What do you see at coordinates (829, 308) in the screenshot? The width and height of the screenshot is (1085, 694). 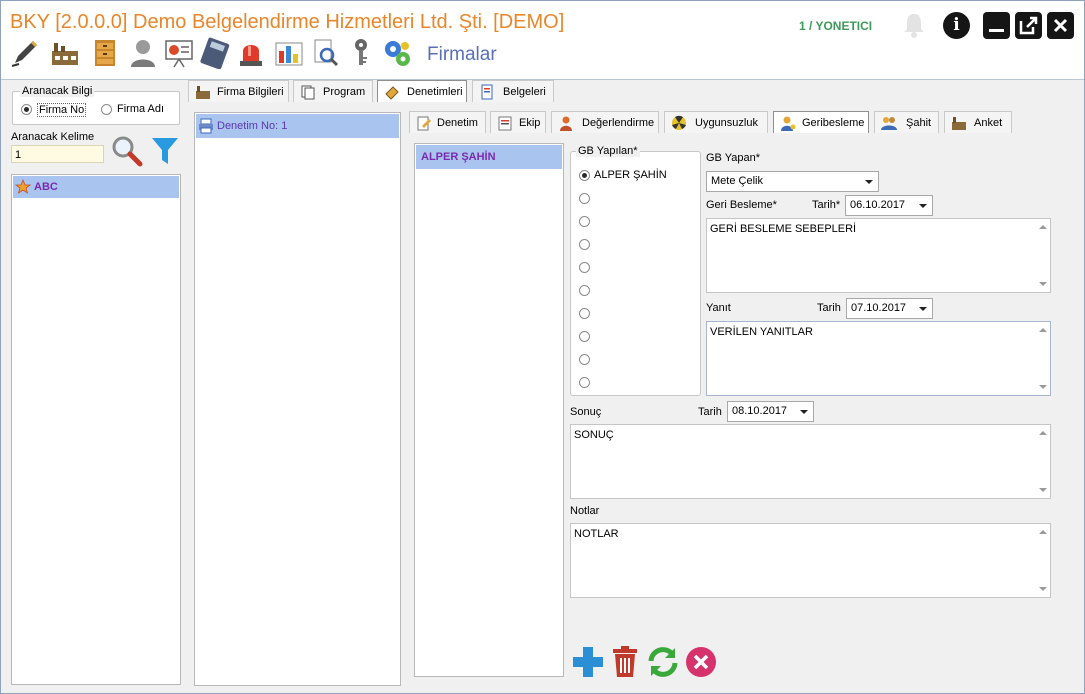 I see `yanit-date-label: Tarih` at bounding box center [829, 308].